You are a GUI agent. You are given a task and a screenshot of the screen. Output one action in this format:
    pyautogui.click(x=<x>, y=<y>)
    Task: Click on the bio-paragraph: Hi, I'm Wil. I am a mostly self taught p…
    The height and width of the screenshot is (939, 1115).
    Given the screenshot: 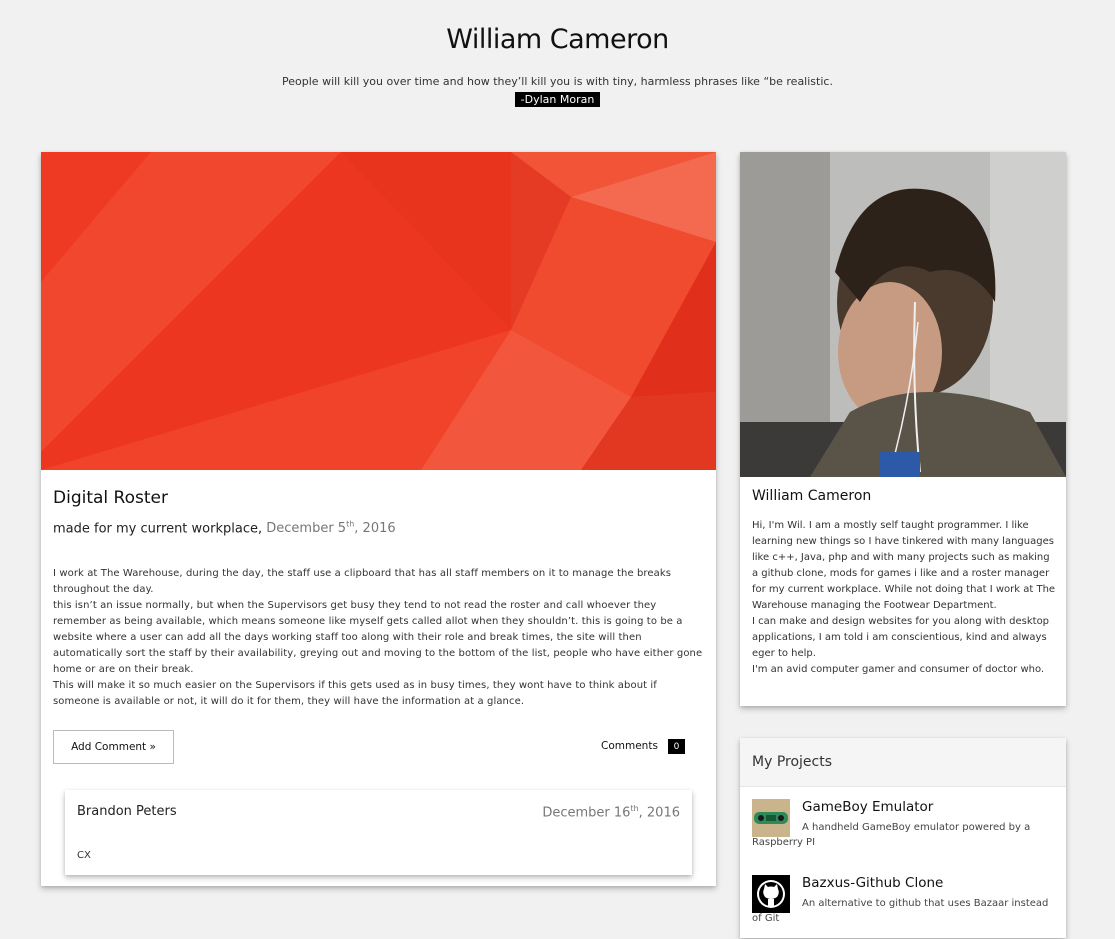 What is the action you would take?
    pyautogui.click(x=904, y=565)
    